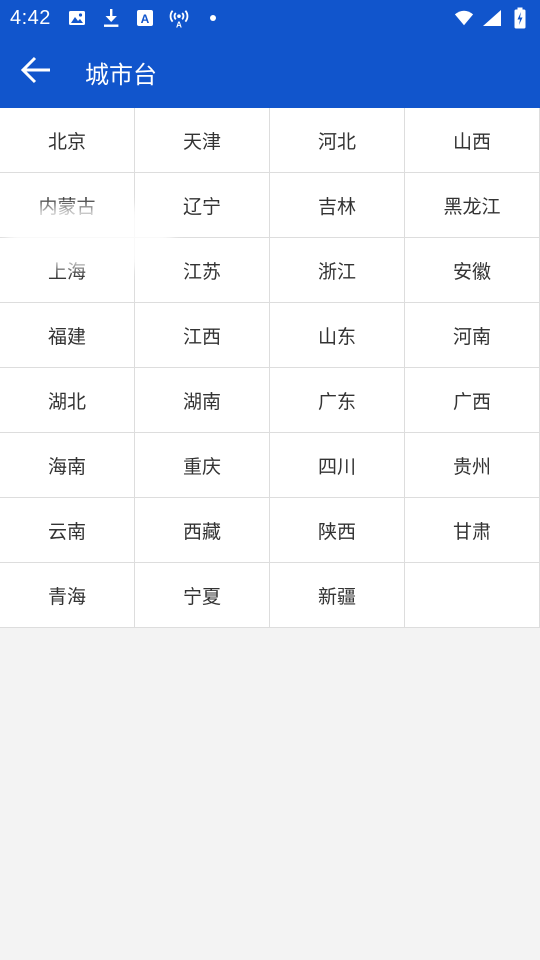 The image size is (540, 960). Describe the element at coordinates (202, 335) in the screenshot. I see `province-cell: 江西` at that location.